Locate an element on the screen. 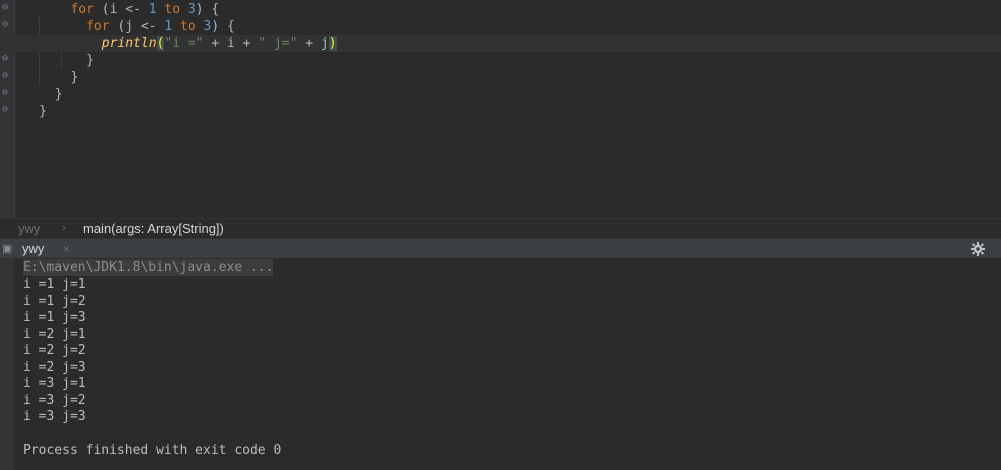  code-token: " j=" is located at coordinates (278, 43).